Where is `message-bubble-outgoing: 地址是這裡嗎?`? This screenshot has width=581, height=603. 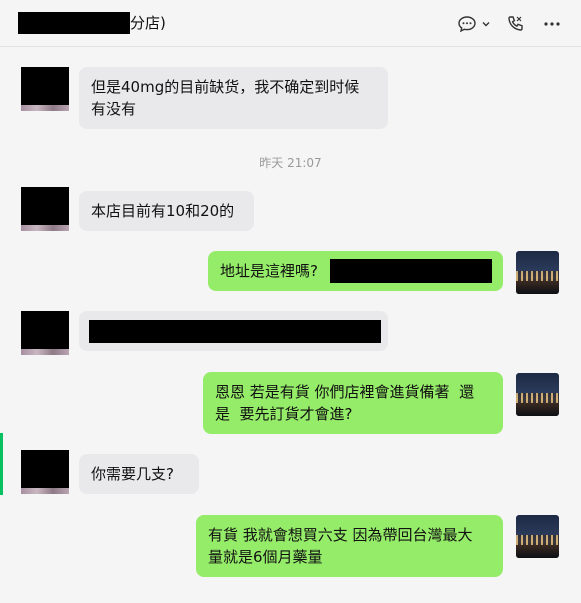 message-bubble-outgoing: 地址是這裡嗎? is located at coordinates (355, 271).